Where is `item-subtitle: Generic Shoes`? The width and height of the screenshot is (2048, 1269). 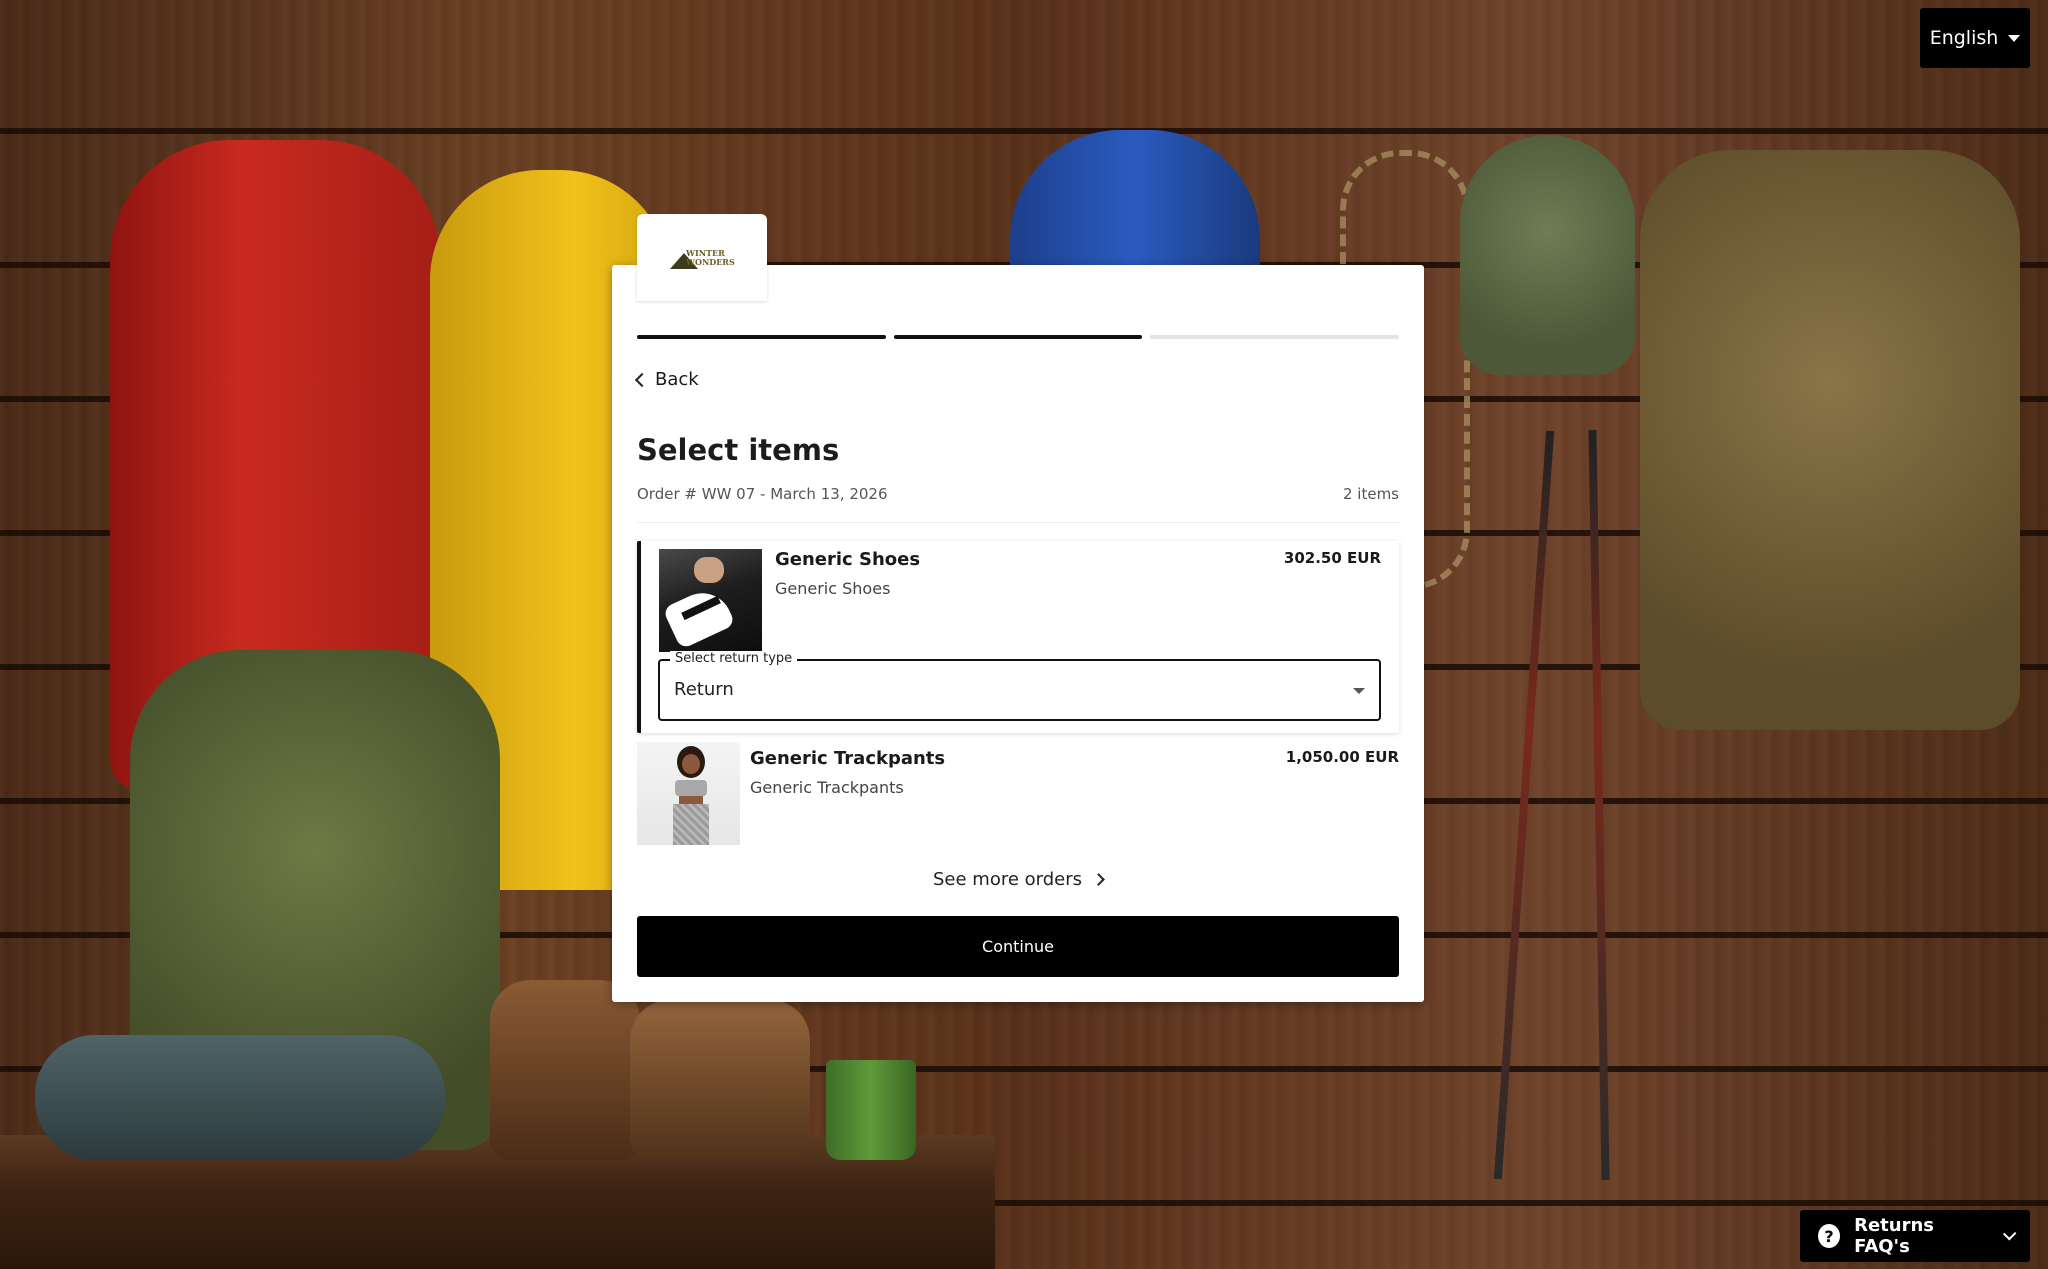 item-subtitle: Generic Shoes is located at coordinates (833, 588).